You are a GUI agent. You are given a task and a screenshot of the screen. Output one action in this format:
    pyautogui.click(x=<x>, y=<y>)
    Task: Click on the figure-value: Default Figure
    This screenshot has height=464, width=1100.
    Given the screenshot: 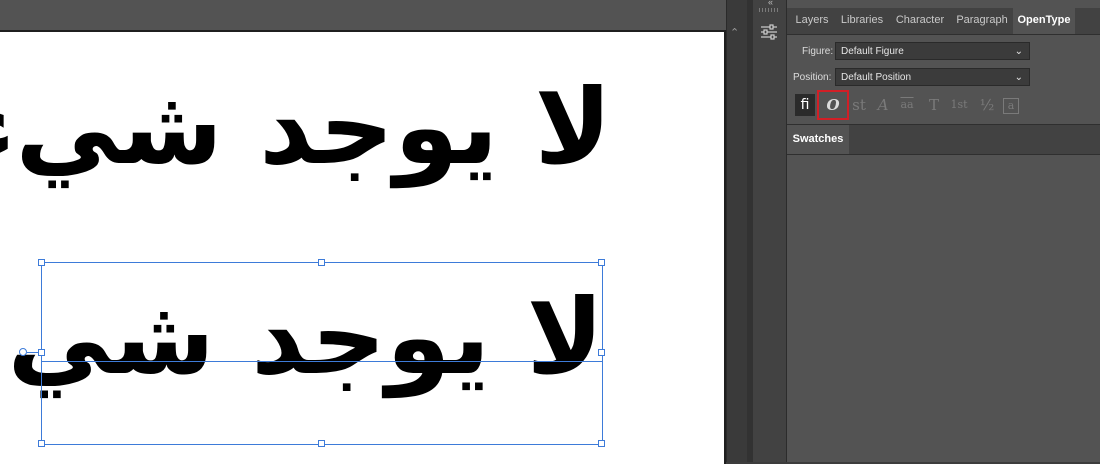 What is the action you would take?
    pyautogui.click(x=872, y=51)
    